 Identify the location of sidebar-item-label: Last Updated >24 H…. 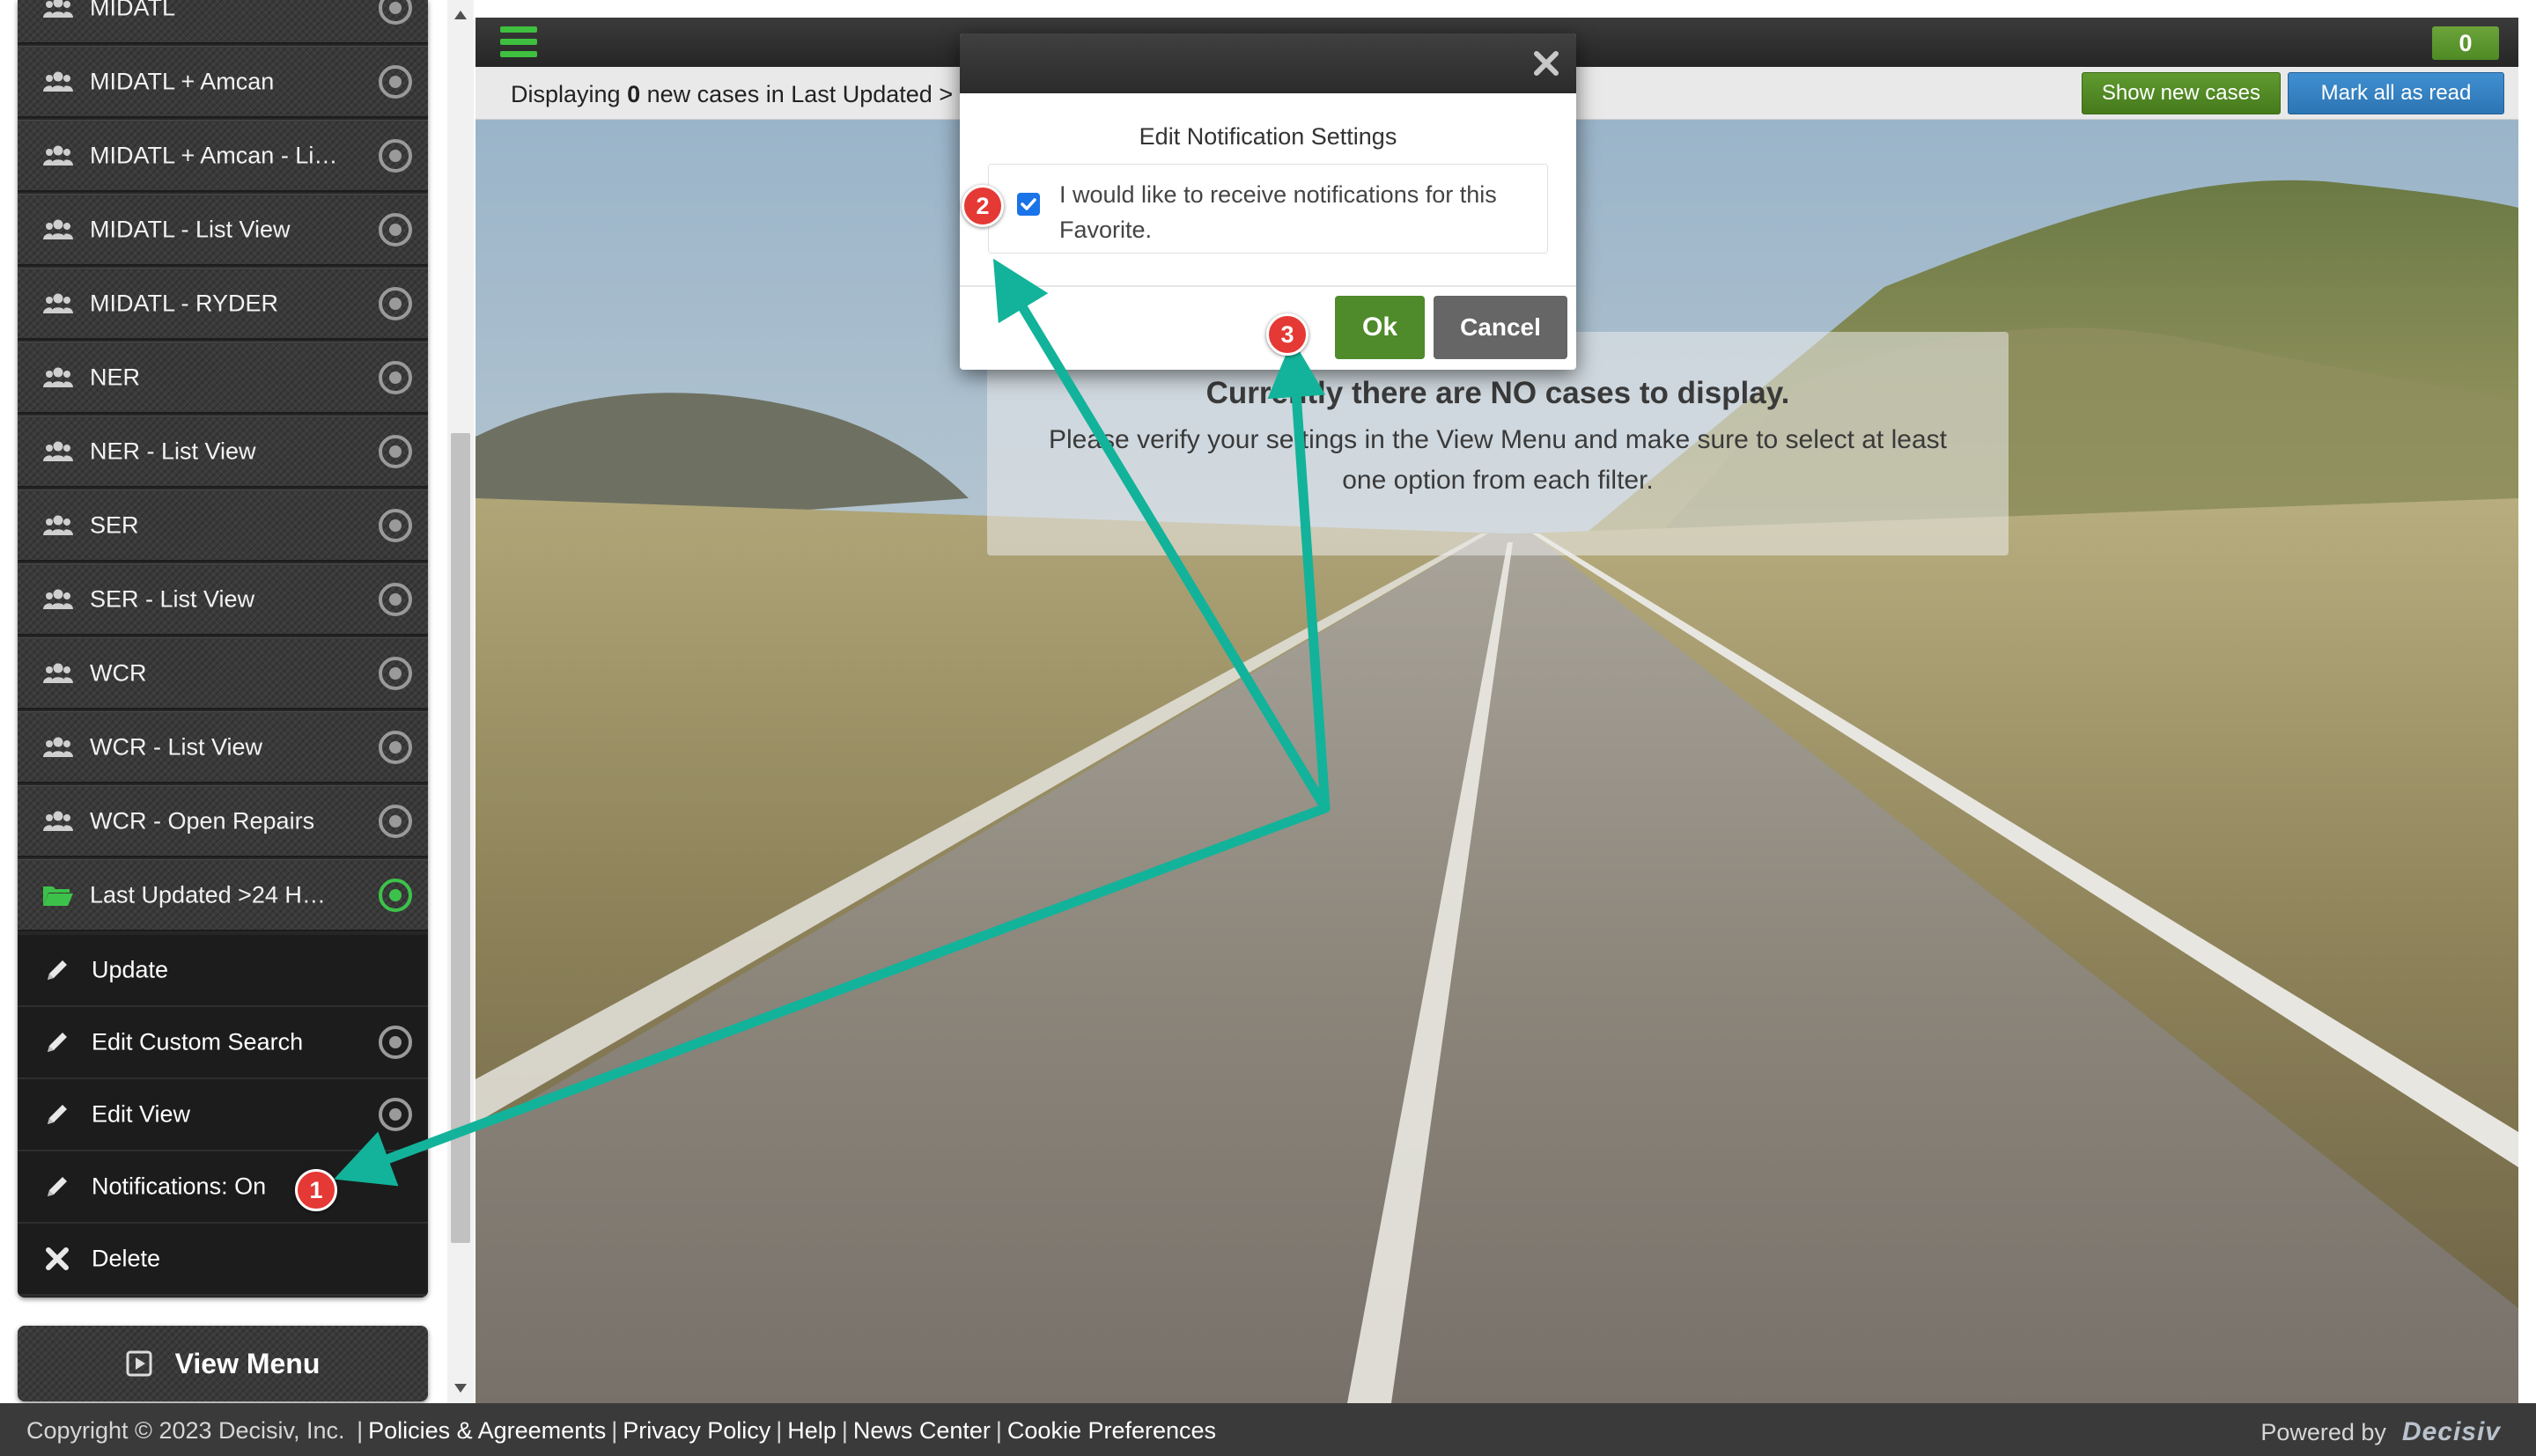
(208, 894).